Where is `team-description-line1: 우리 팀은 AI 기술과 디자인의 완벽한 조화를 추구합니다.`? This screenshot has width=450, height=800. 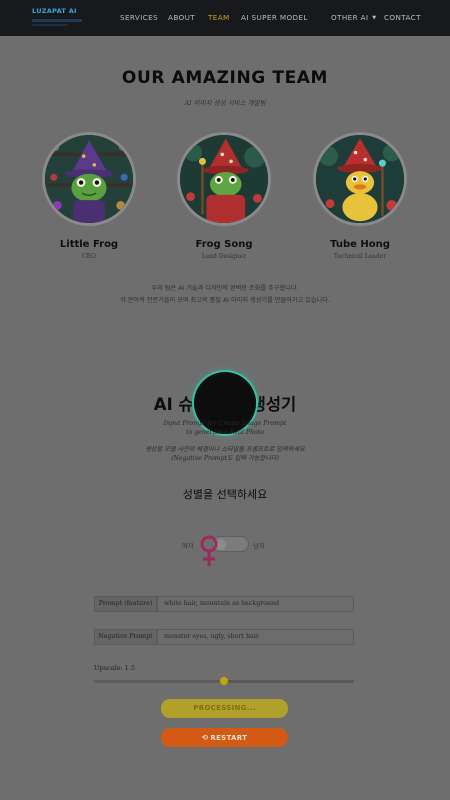
team-description-line1: 우리 팀은 AI 기술과 디자인의 완벽한 조화를 추구합니다. is located at coordinates (225, 288).